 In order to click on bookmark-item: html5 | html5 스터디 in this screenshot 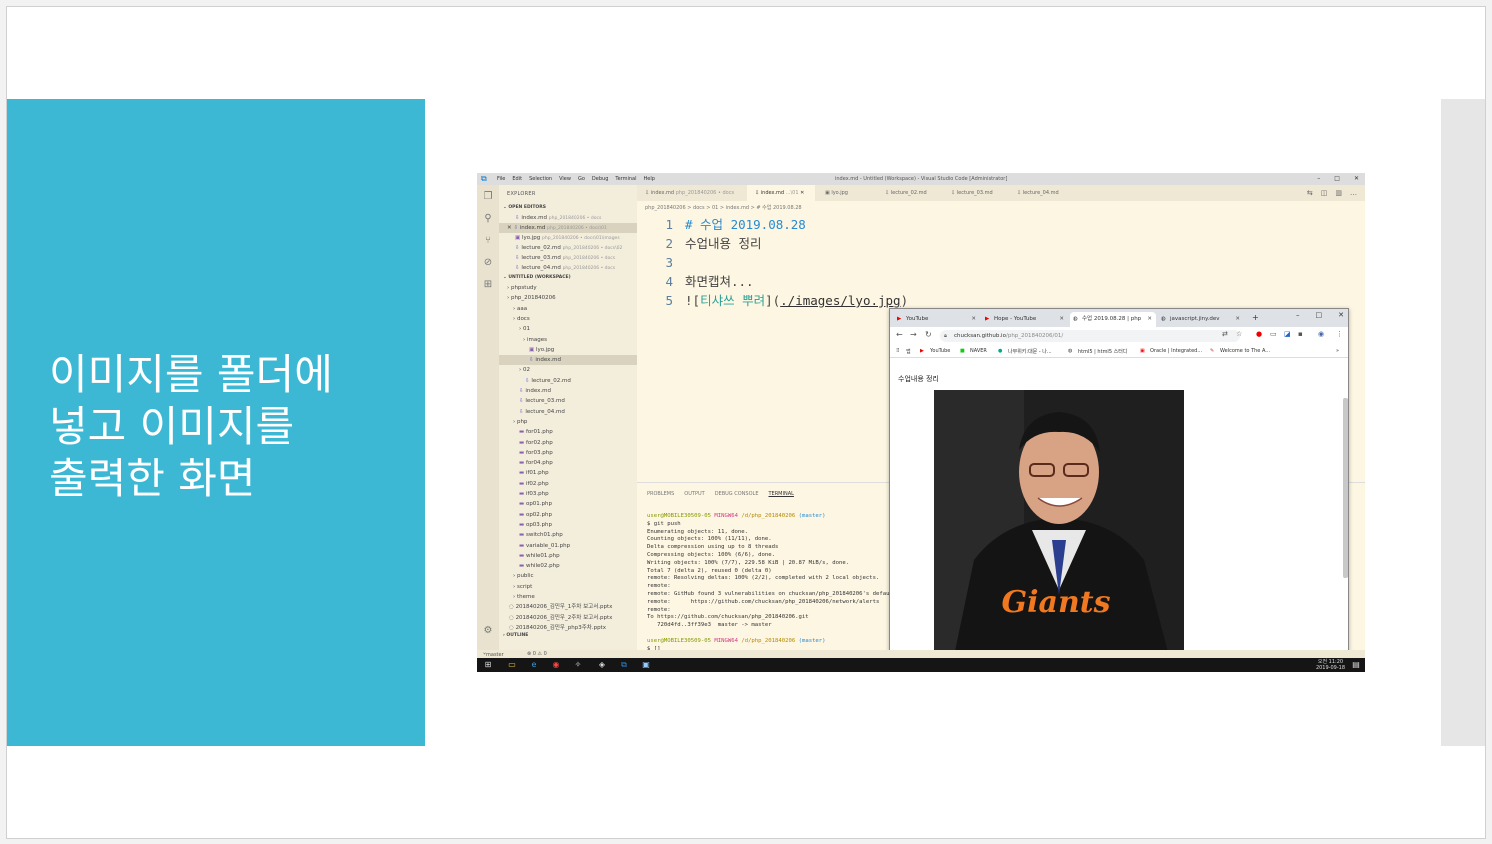, I will do `click(1102, 351)`.